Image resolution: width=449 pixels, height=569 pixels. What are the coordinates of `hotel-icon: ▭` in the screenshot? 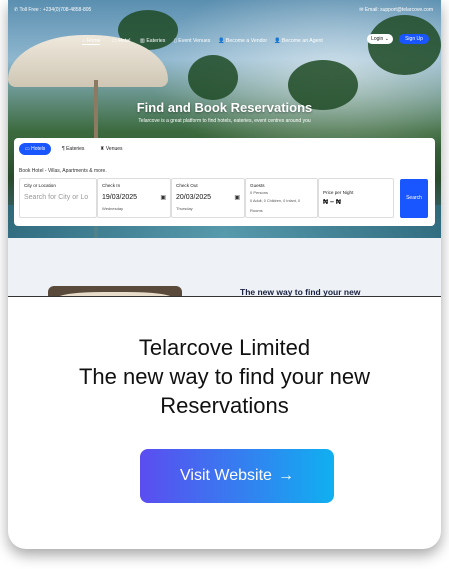 It's located at (27, 149).